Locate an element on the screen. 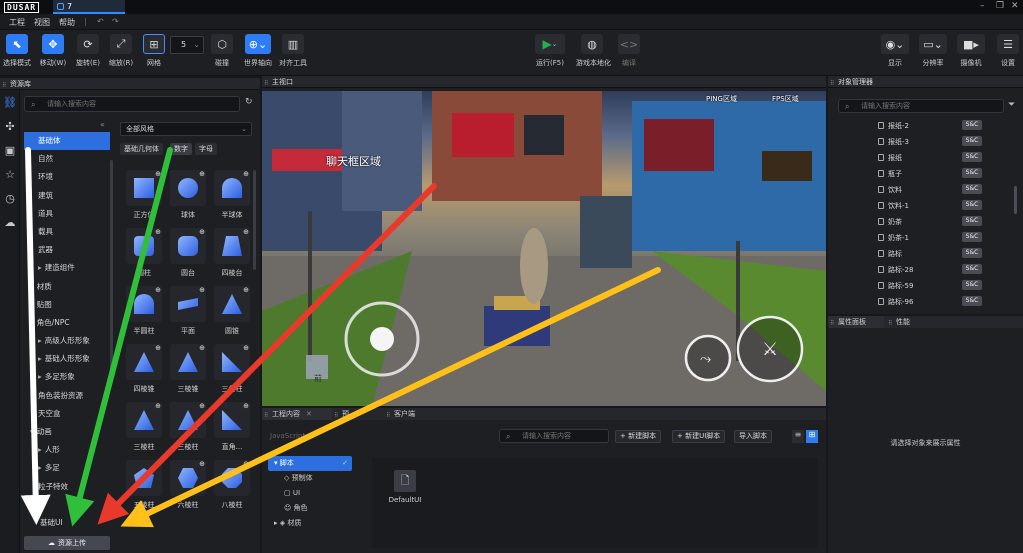 This screenshot has width=1023, height=553. style-dropdown: 全部风格 ⌄ is located at coordinates (186, 129).